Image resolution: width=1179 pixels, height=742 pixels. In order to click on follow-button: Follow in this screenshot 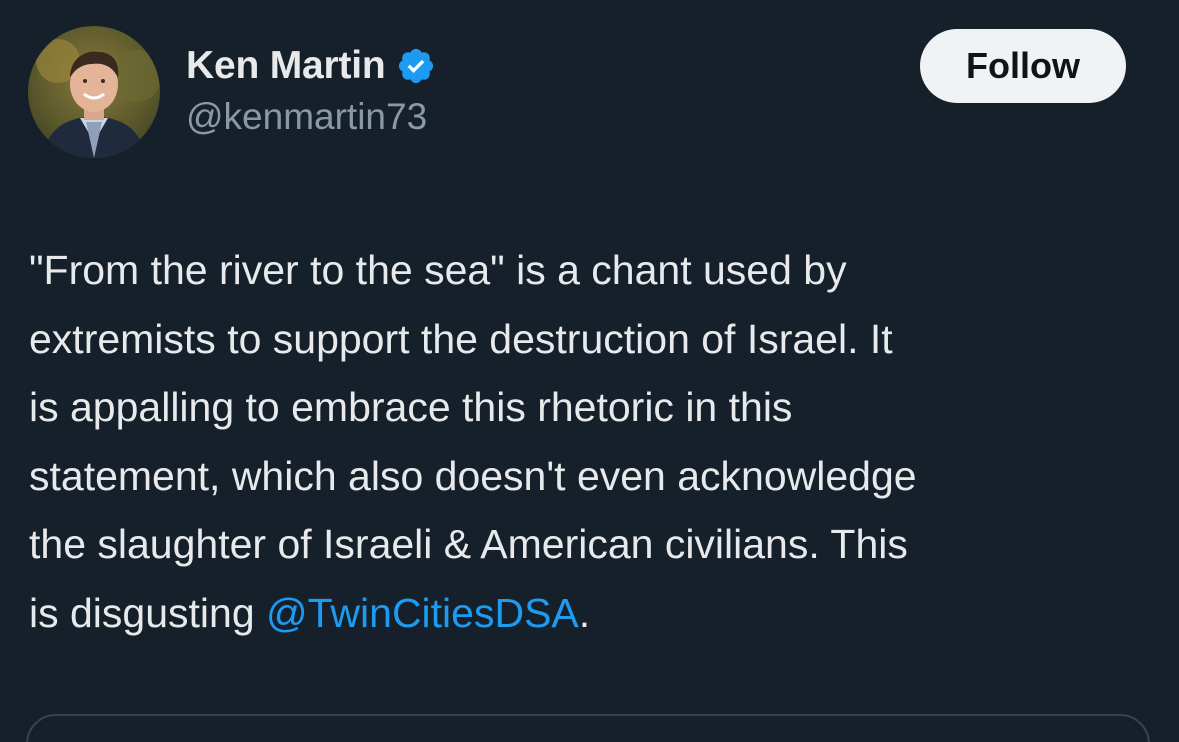, I will do `click(1023, 66)`.